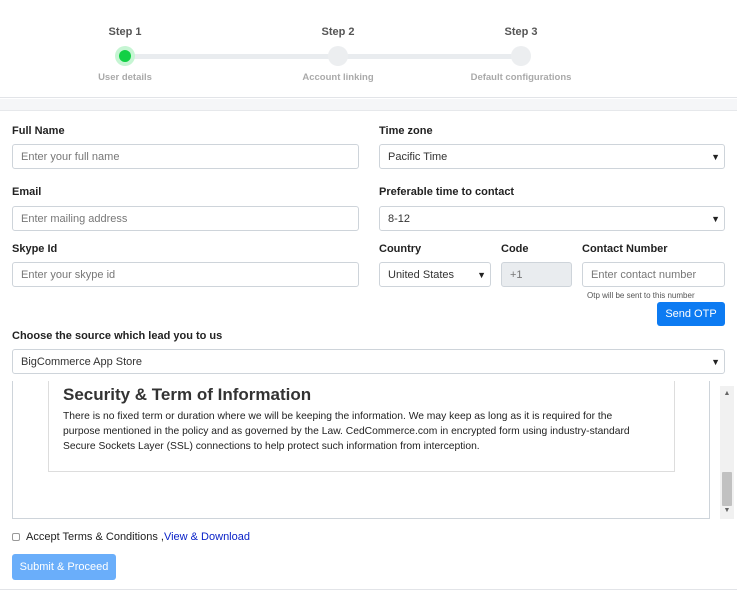 This screenshot has height=591, width=737. Describe the element at coordinates (406, 131) in the screenshot. I see `time-zone-label: Time zone` at that location.